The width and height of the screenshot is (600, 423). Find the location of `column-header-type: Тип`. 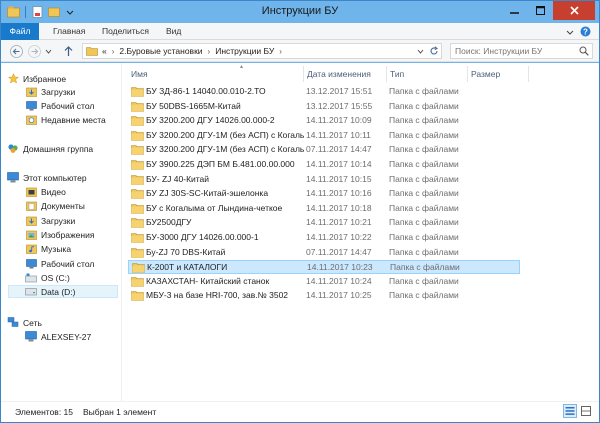

column-header-type: Тип is located at coordinates (427, 74).